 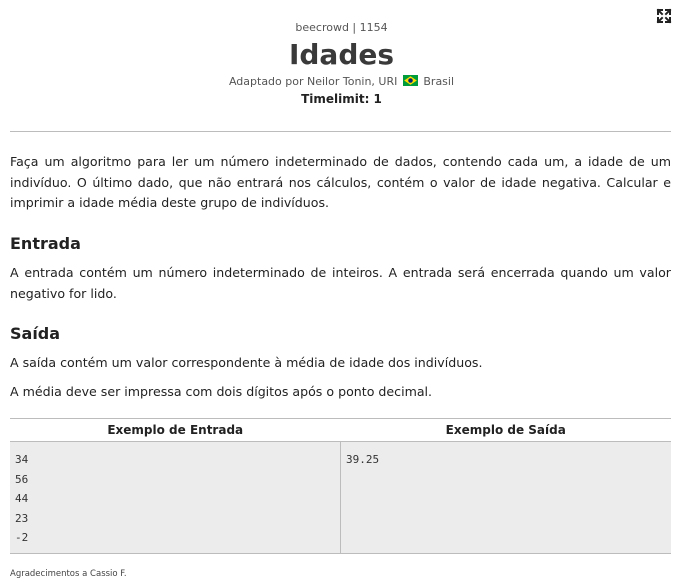 What do you see at coordinates (22, 459) in the screenshot?
I see `sample-input-line: 34` at bounding box center [22, 459].